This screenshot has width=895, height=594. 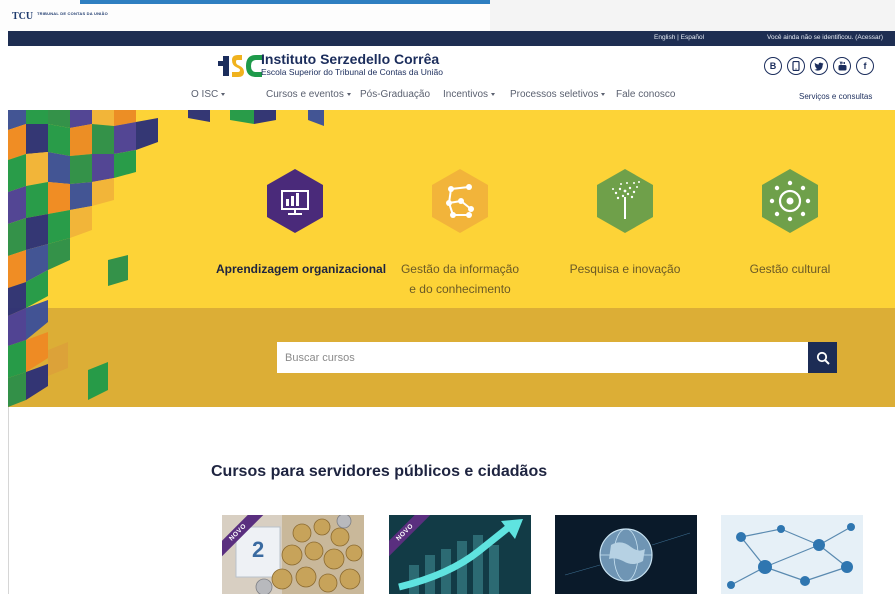 I want to click on nav-item-label: Pós-Graduação, so click(x=395, y=94).